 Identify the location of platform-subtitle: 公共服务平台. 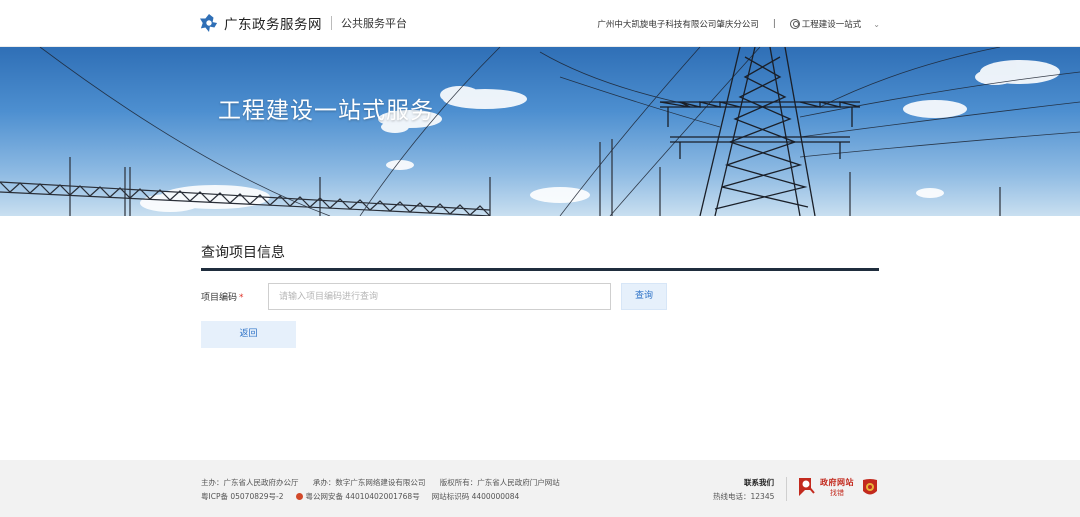
(374, 23).